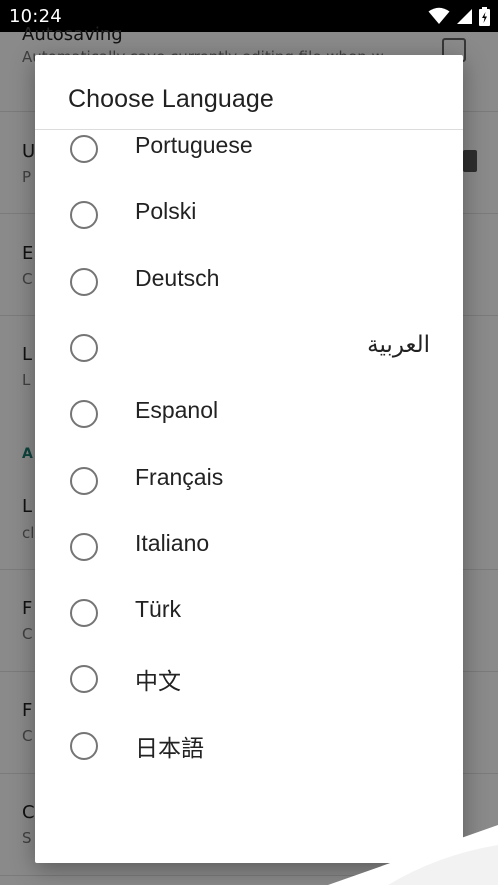 The image size is (498, 885). What do you see at coordinates (249, 348) in the screenshot?
I see `language-option-arabic: العربية` at bounding box center [249, 348].